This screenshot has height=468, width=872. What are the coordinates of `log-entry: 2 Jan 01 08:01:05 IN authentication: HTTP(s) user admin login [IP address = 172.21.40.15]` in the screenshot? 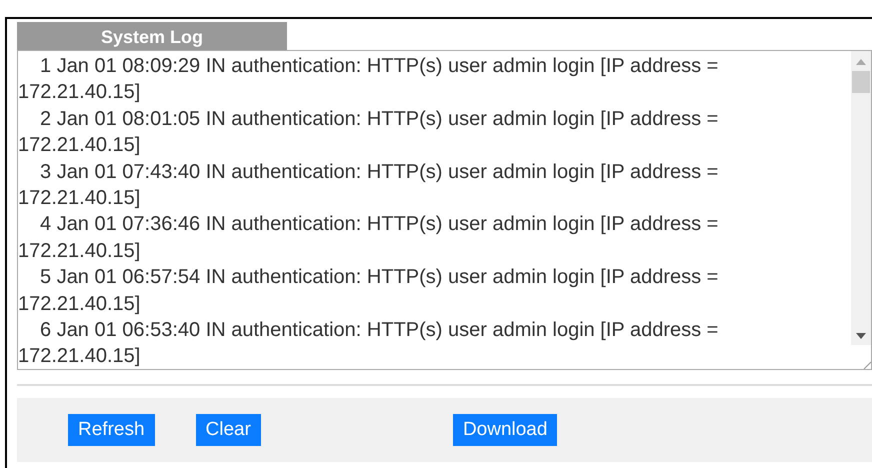 It's located at (369, 132).